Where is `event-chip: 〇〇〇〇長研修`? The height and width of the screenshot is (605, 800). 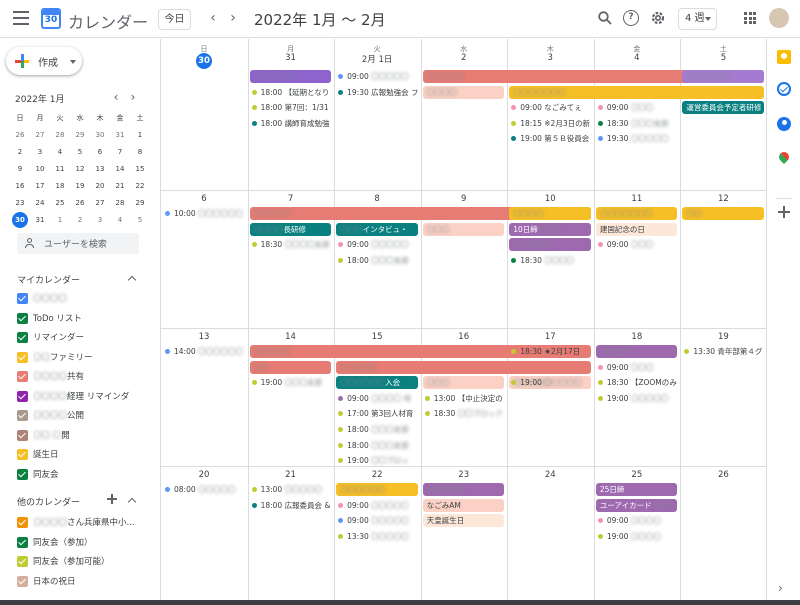
event-chip: 〇〇〇〇長研修 is located at coordinates (290, 229).